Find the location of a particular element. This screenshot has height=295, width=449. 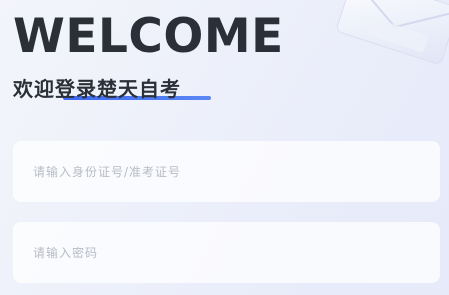

subtitle-block: 欢迎登录楚天自考 is located at coordinates (112, 91).